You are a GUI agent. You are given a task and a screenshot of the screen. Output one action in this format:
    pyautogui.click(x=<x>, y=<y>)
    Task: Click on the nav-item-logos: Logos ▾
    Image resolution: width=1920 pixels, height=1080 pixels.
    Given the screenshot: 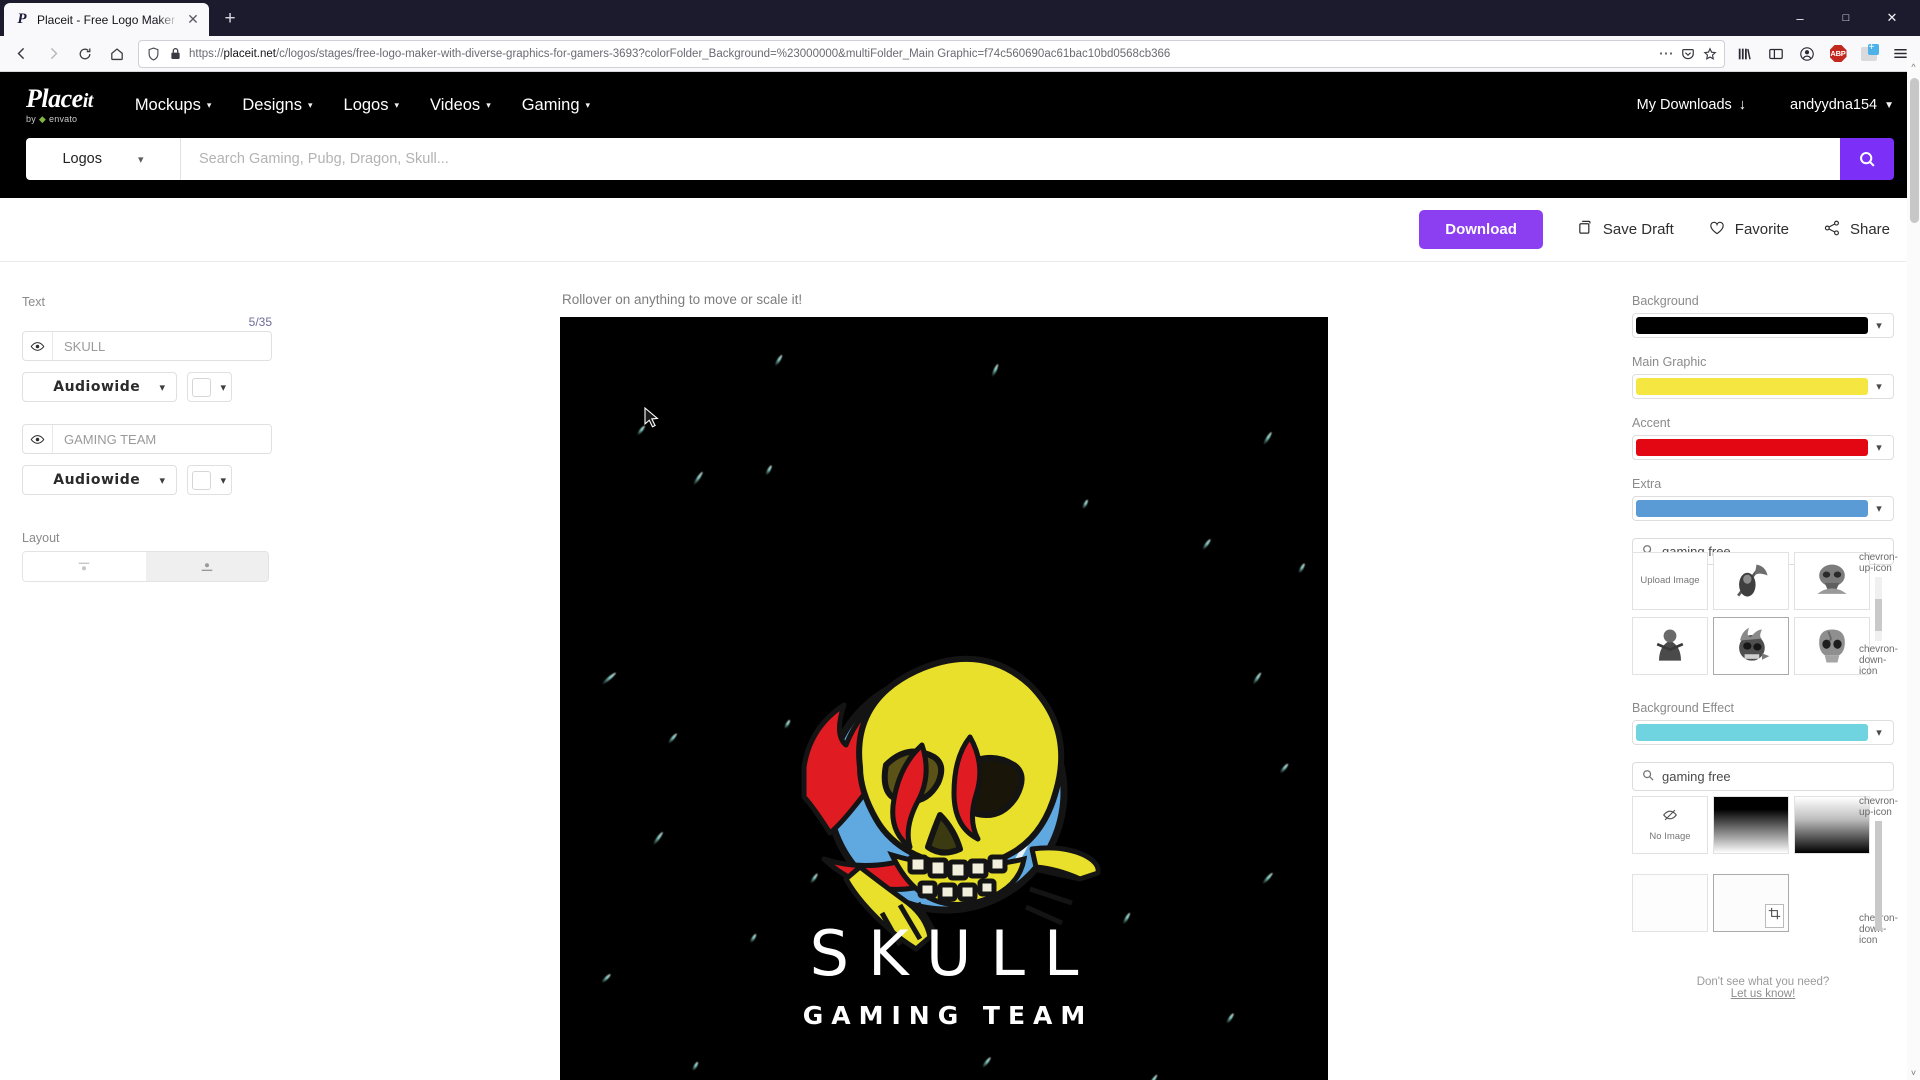 What is the action you would take?
    pyautogui.click(x=372, y=105)
    